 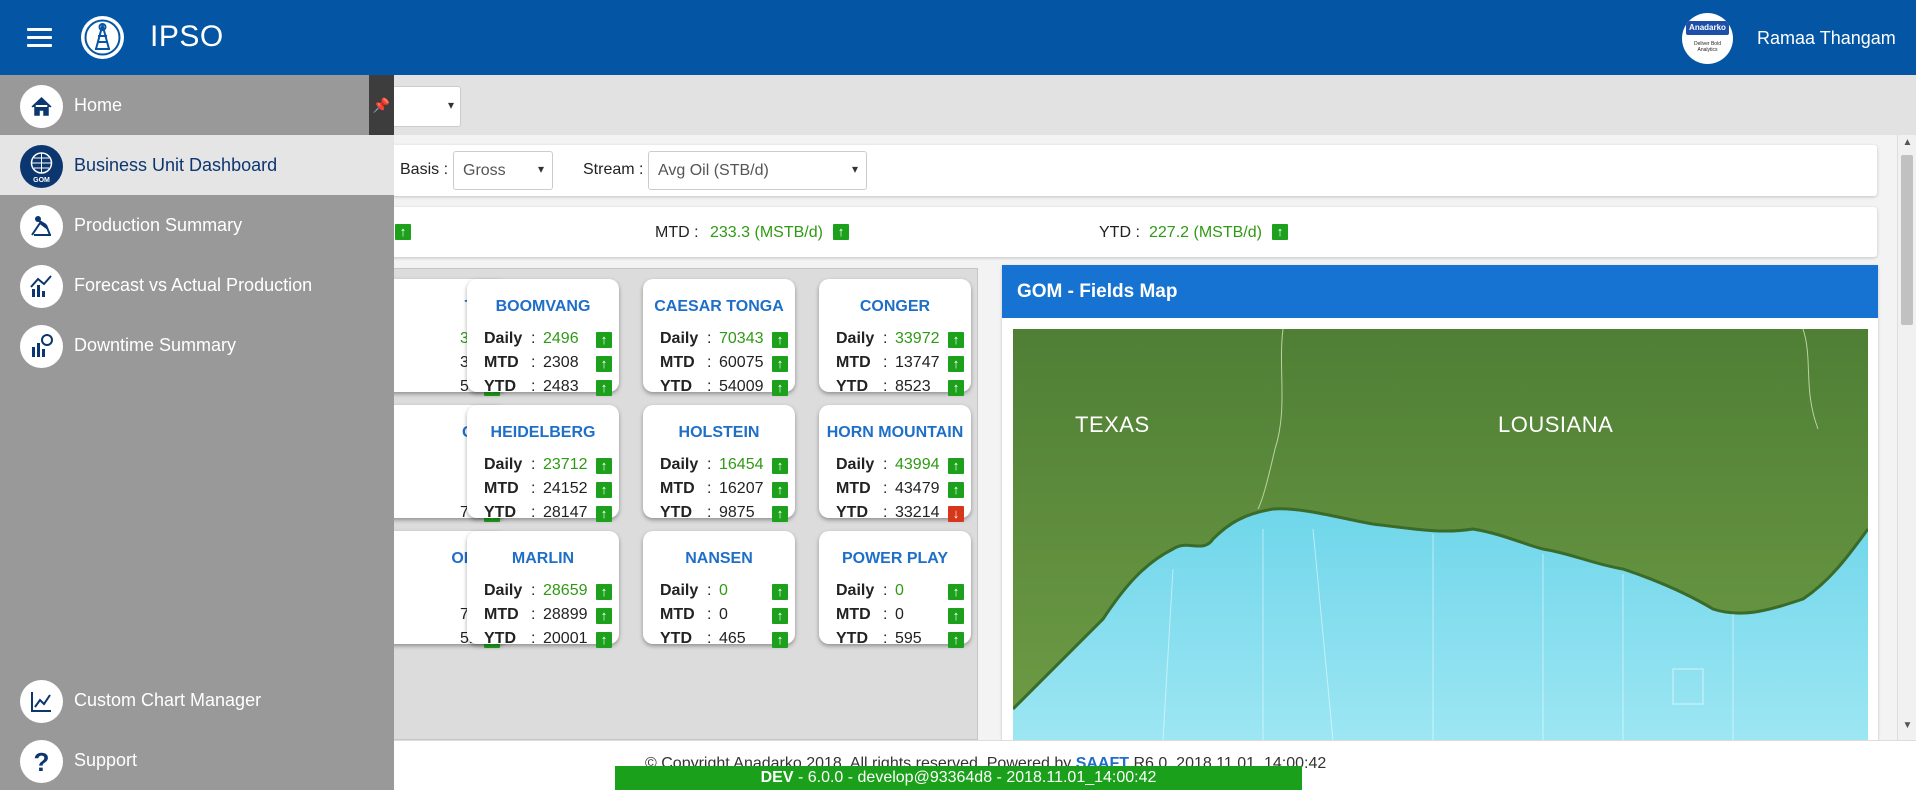 I want to click on field-row-value: 28147, so click(x=565, y=512).